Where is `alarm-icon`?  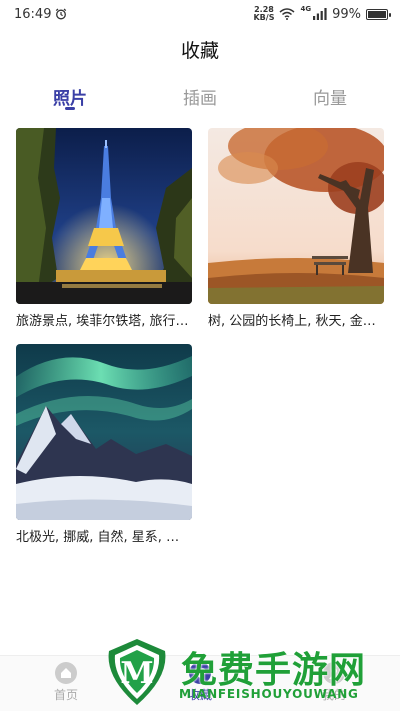
alarm-icon is located at coordinates (61, 14).